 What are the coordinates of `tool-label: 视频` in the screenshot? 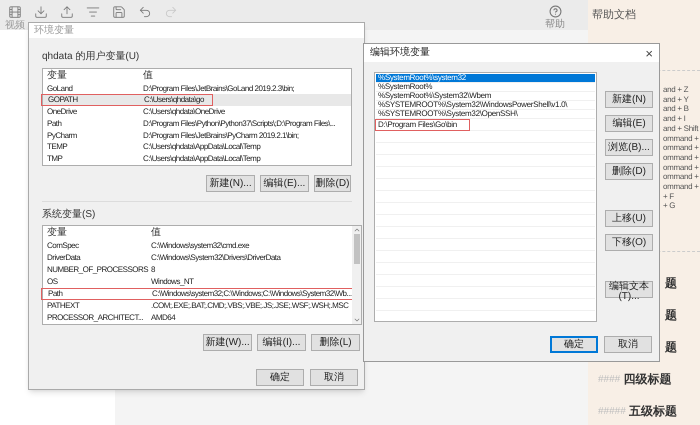 It's located at (15, 26).